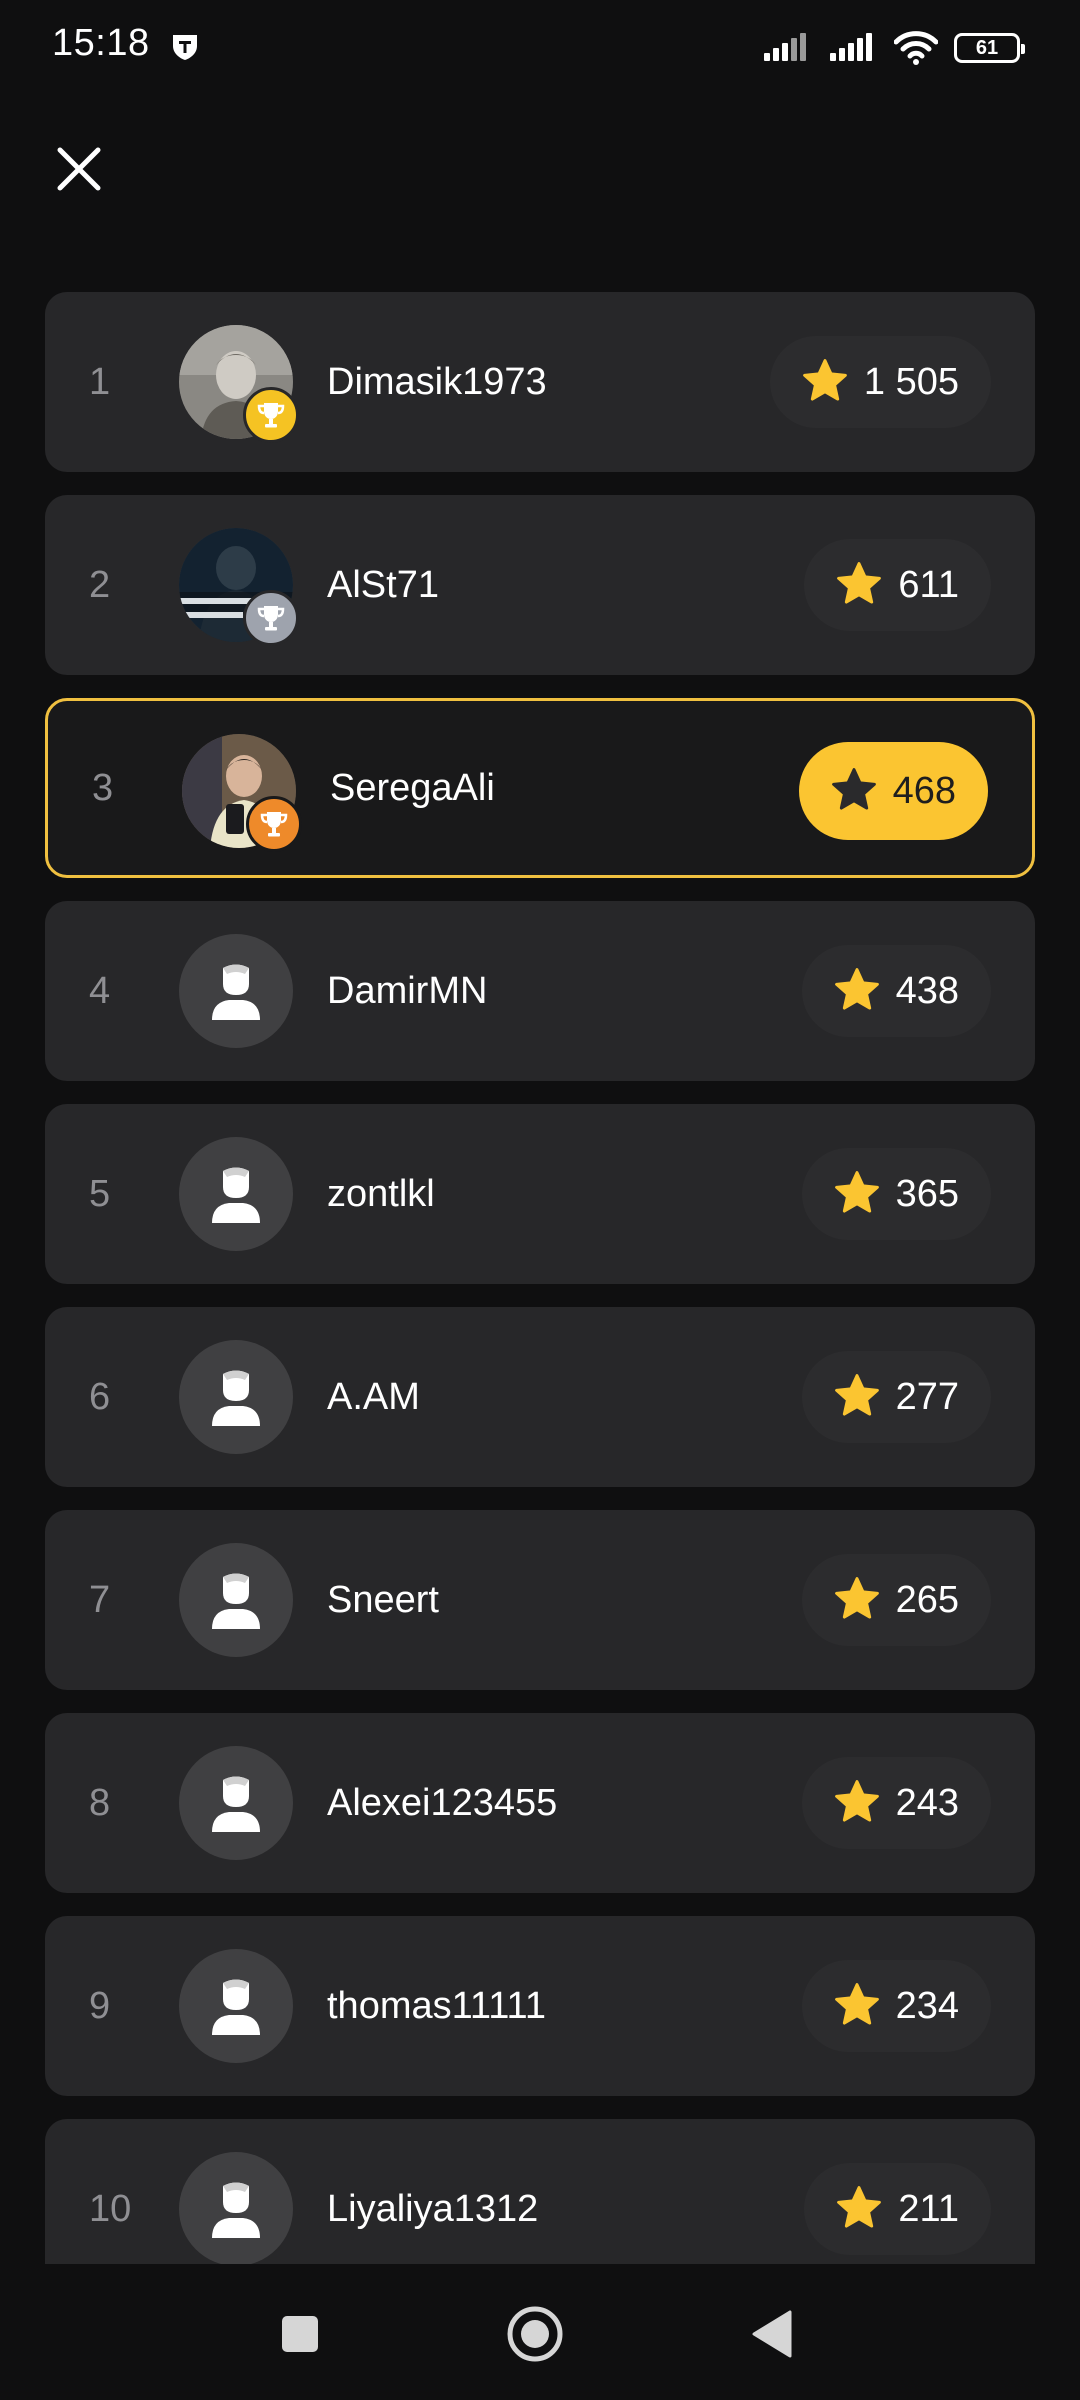 This screenshot has width=1080, height=2400. I want to click on score-badge: 438, so click(896, 991).